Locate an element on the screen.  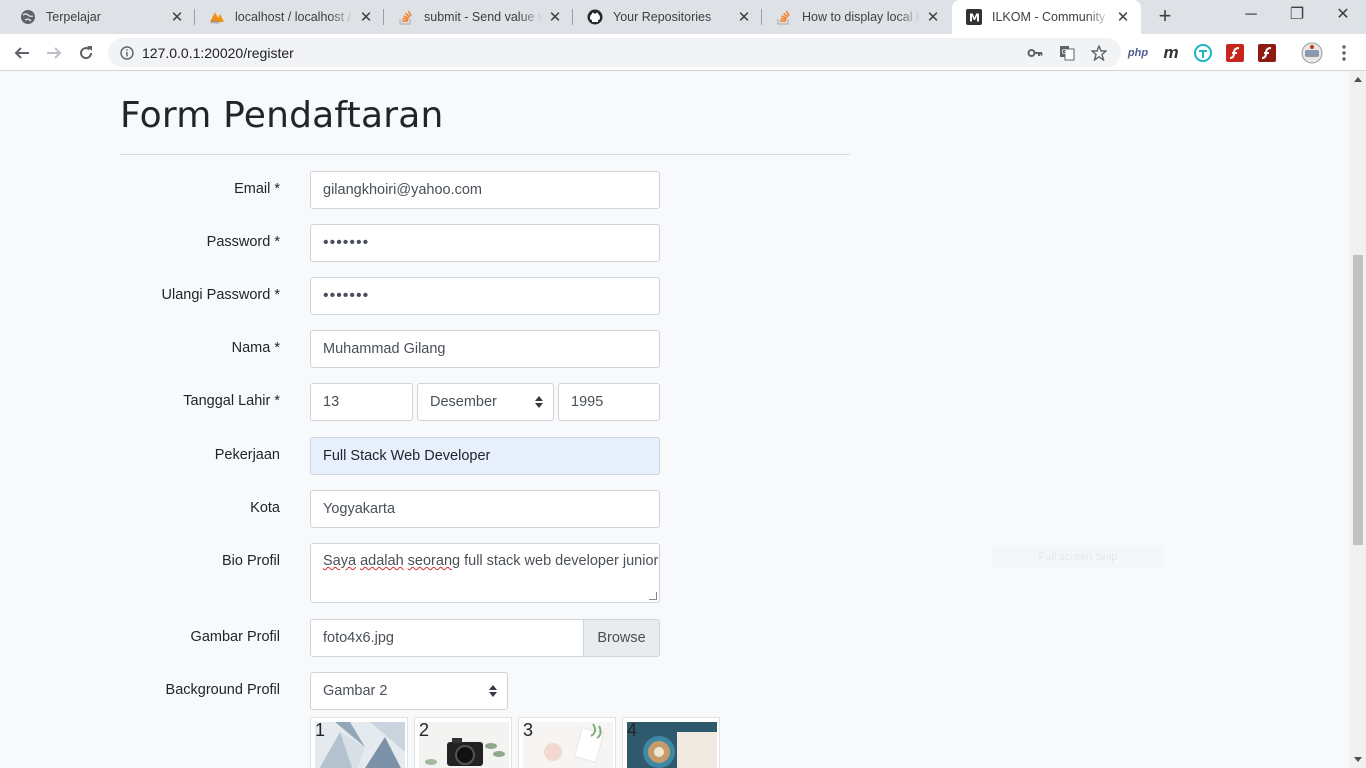
tab-stackoverflow-local-image: How to display local im ✕ is located at coordinates (856, 17).